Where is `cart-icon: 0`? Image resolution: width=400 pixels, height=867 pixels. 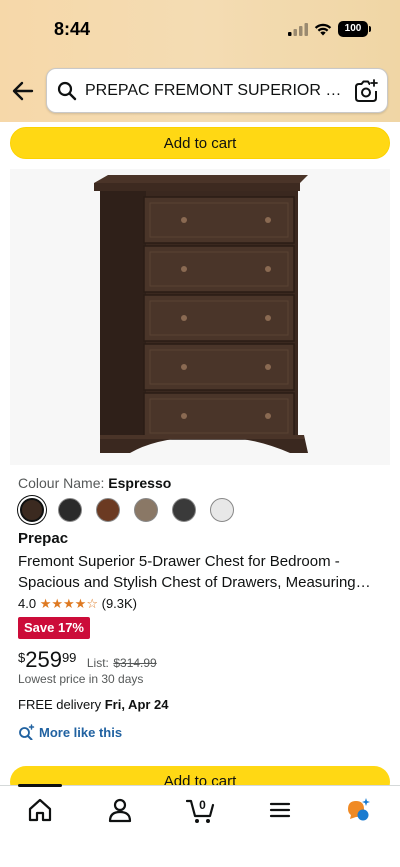 cart-icon: 0 is located at coordinates (201, 810).